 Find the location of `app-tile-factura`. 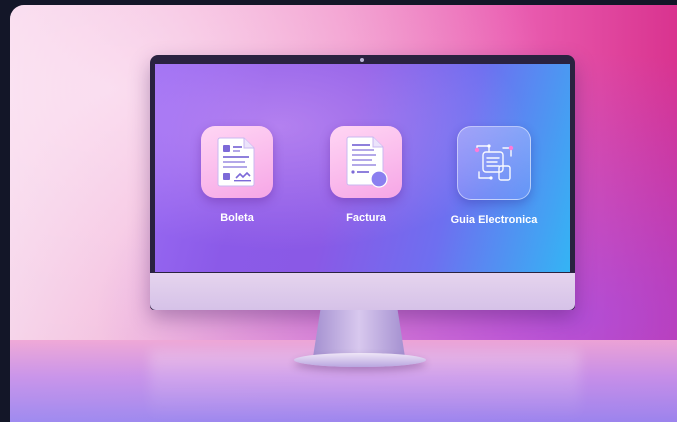

app-tile-factura is located at coordinates (366, 162).